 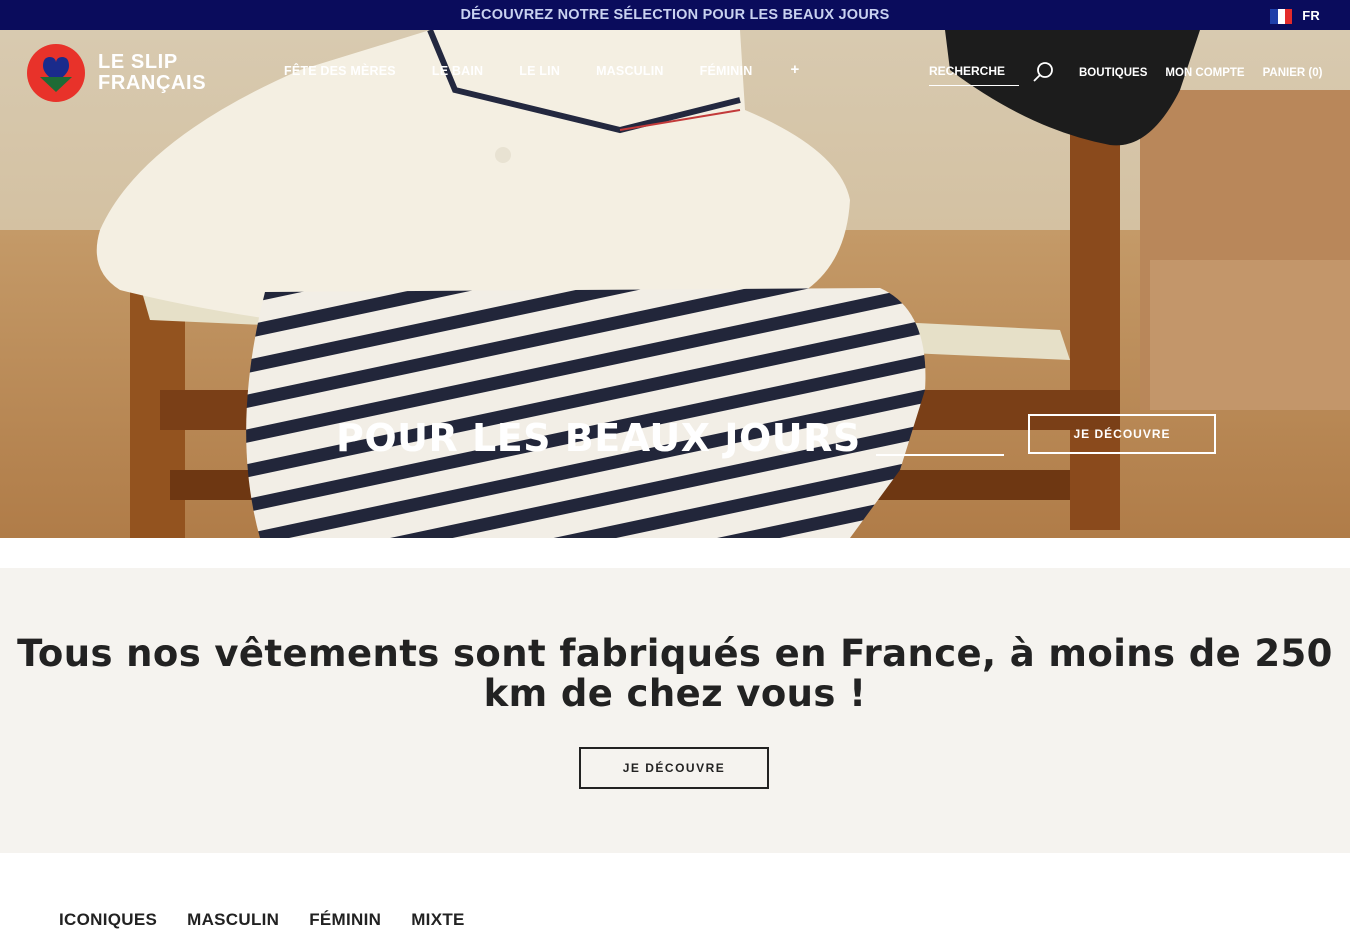 What do you see at coordinates (233, 920) in the screenshot?
I see `tab-masculin: MASCULIN` at bounding box center [233, 920].